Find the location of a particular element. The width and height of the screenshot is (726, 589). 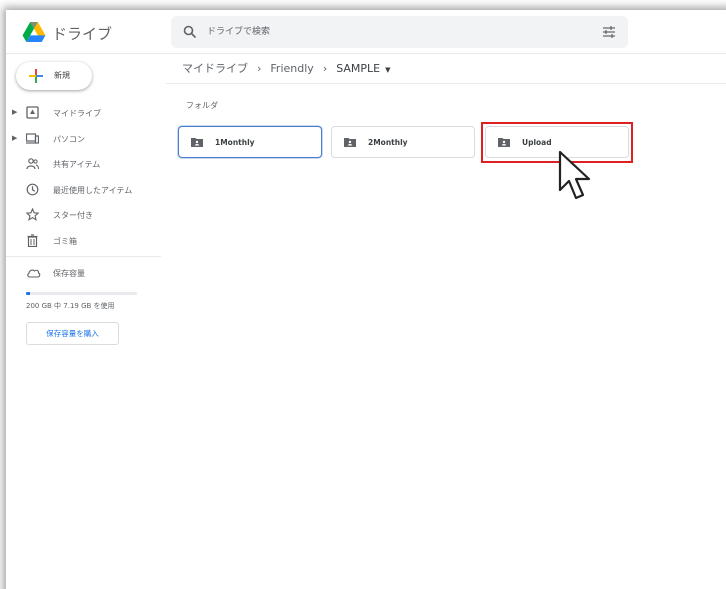

shared-icon is located at coordinates (32, 164).